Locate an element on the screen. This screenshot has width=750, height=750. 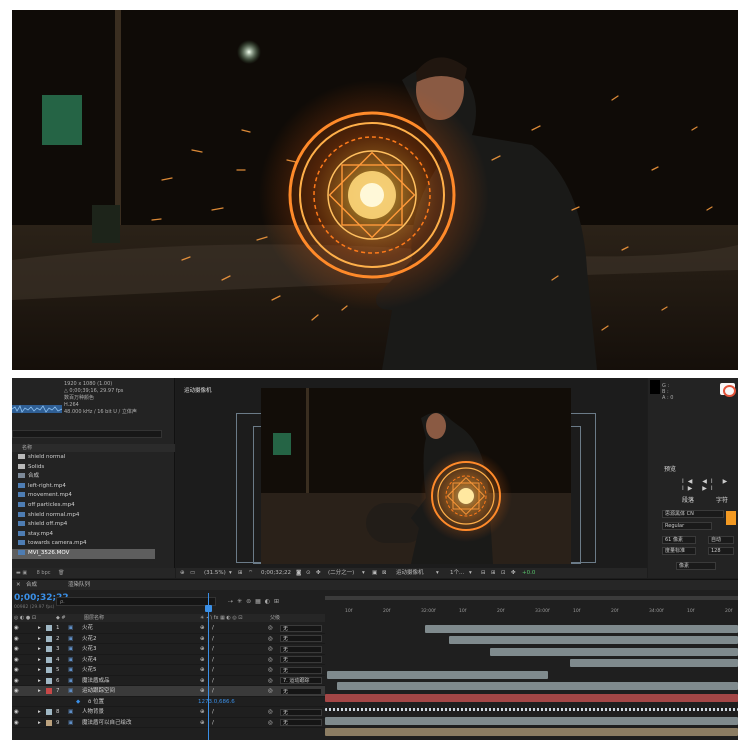
current-time-indicator is located at coordinates (208, 666).